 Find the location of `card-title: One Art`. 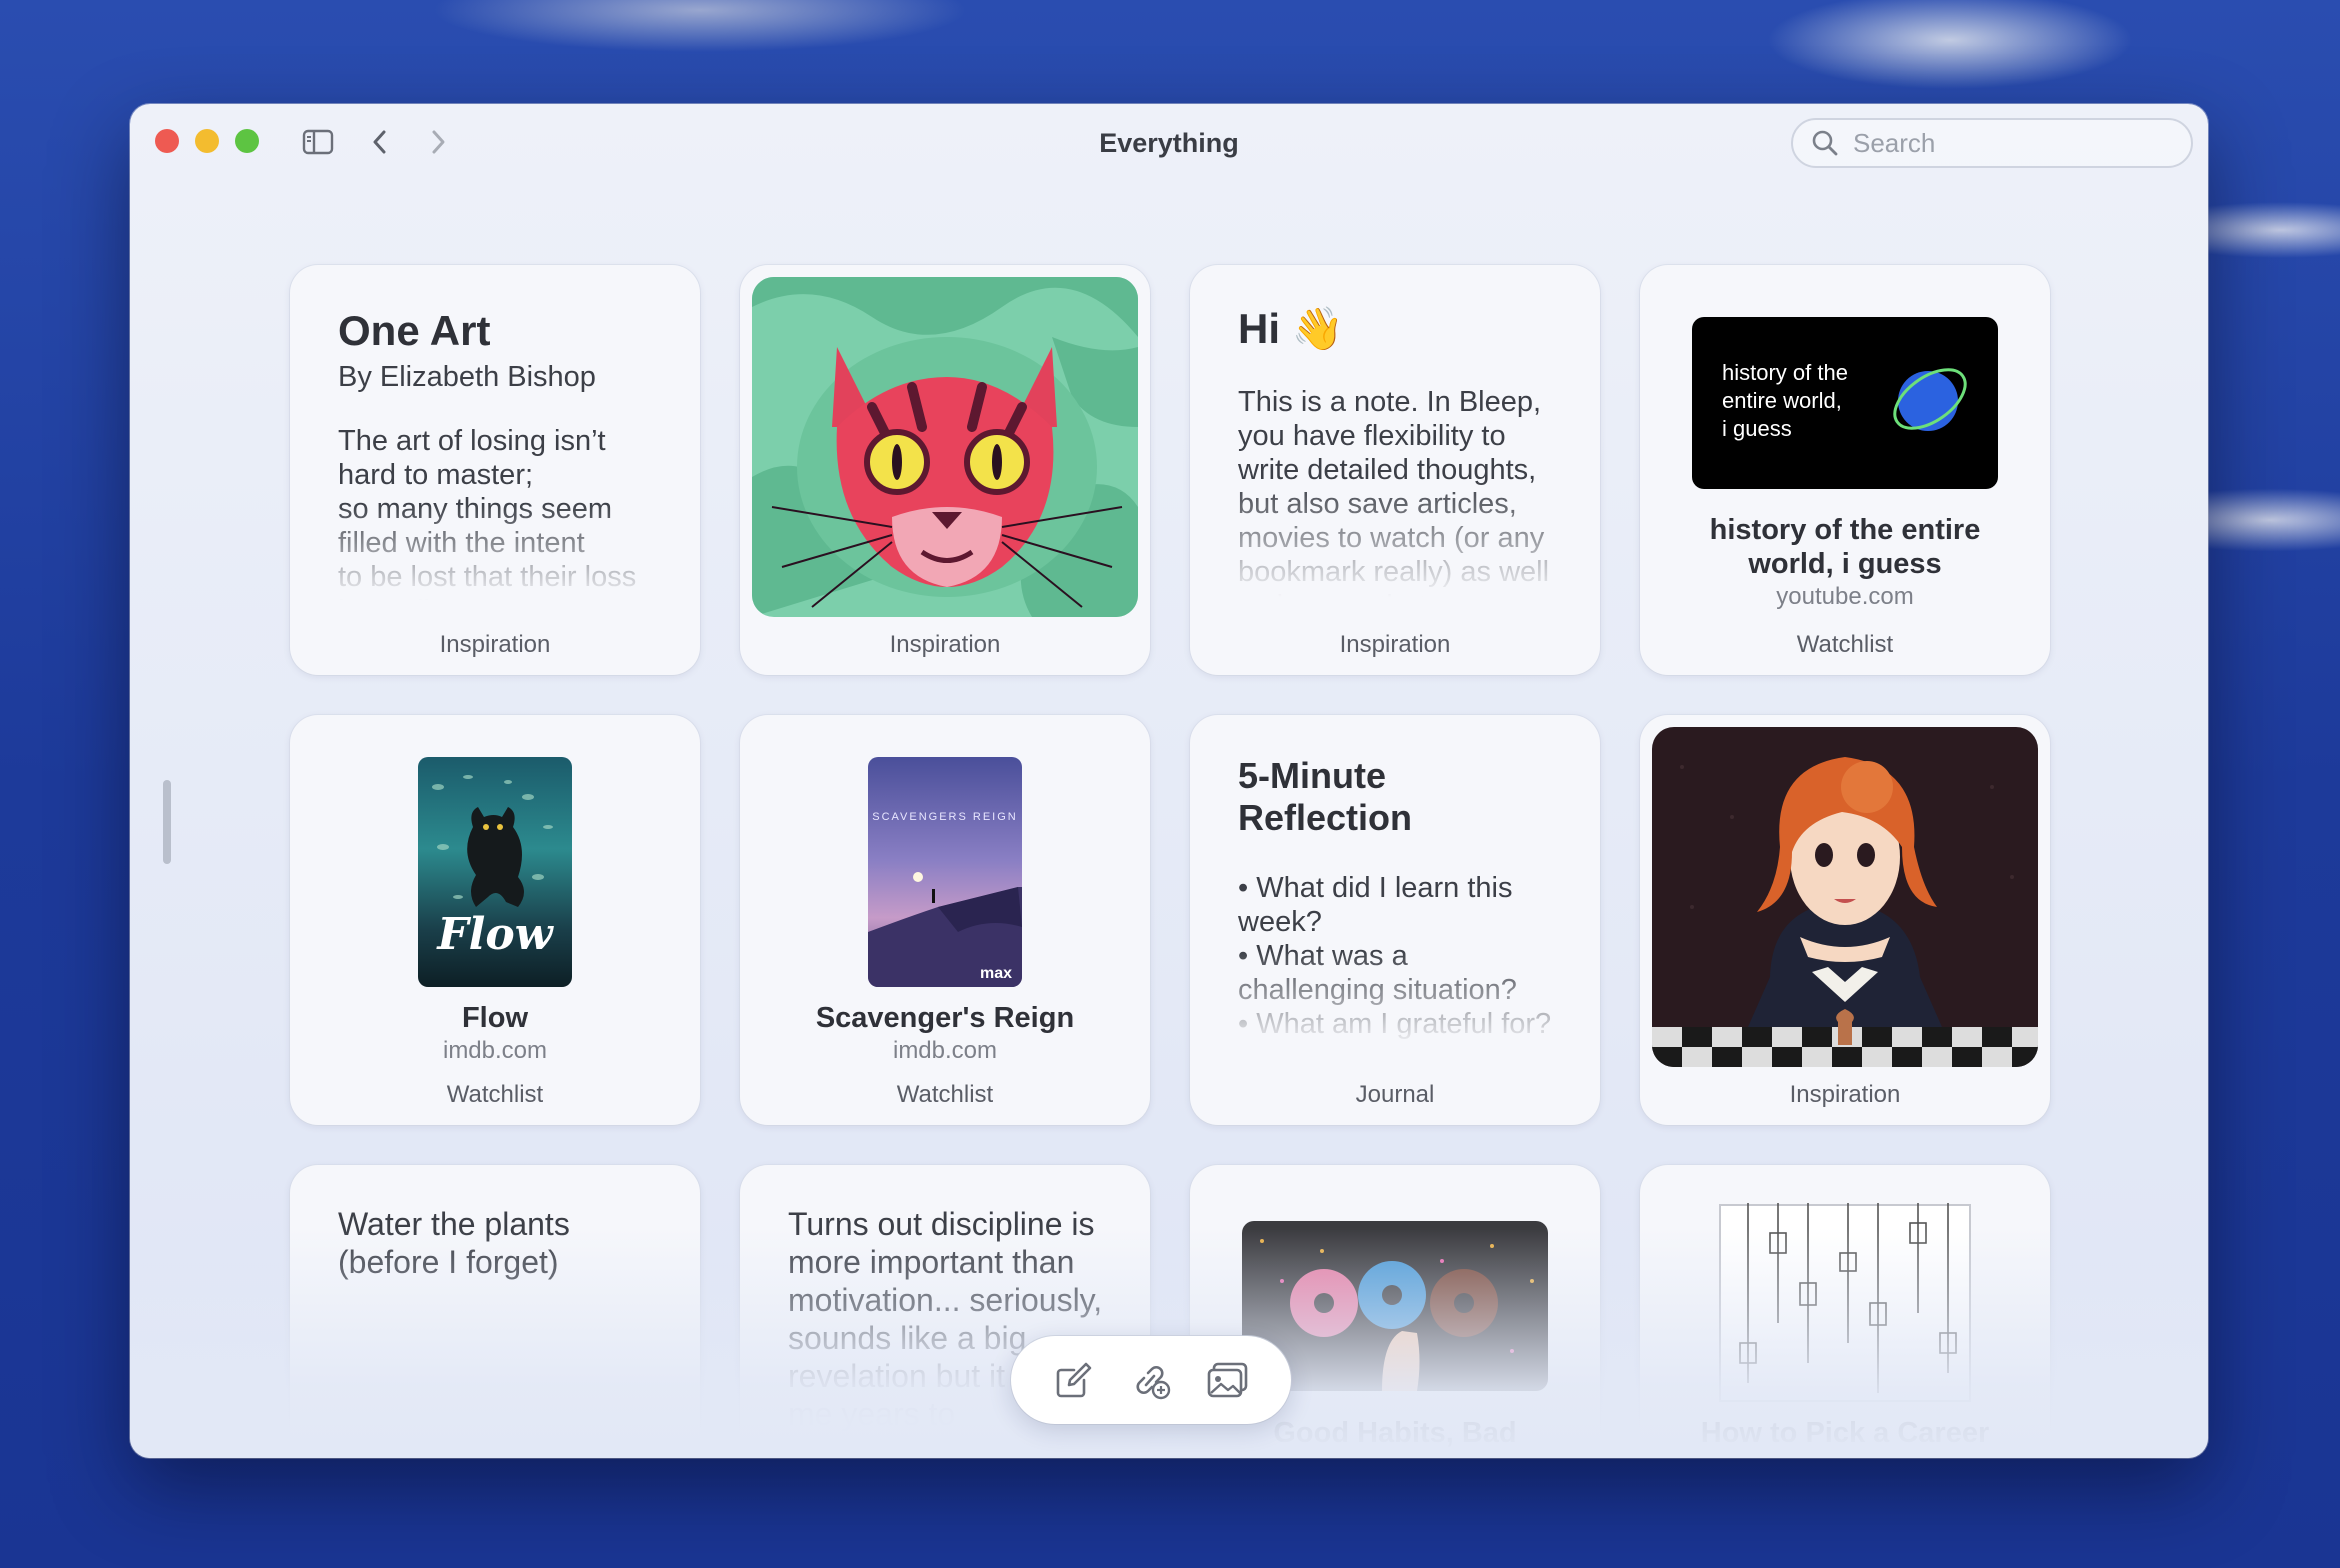

card-title: One Art is located at coordinates (414, 330).